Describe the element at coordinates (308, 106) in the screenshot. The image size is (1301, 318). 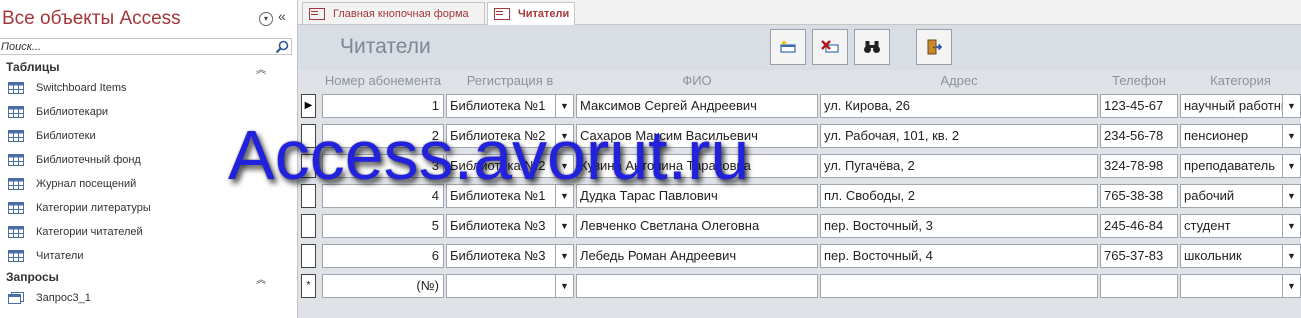
I see `record-selector-current: ▶` at that location.